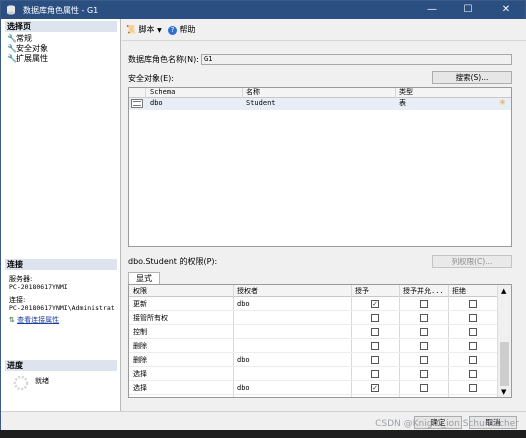  Describe the element at coordinates (447, 424) in the screenshot. I see `watermark: CSDN @Knight_ion Schumacher` at that location.